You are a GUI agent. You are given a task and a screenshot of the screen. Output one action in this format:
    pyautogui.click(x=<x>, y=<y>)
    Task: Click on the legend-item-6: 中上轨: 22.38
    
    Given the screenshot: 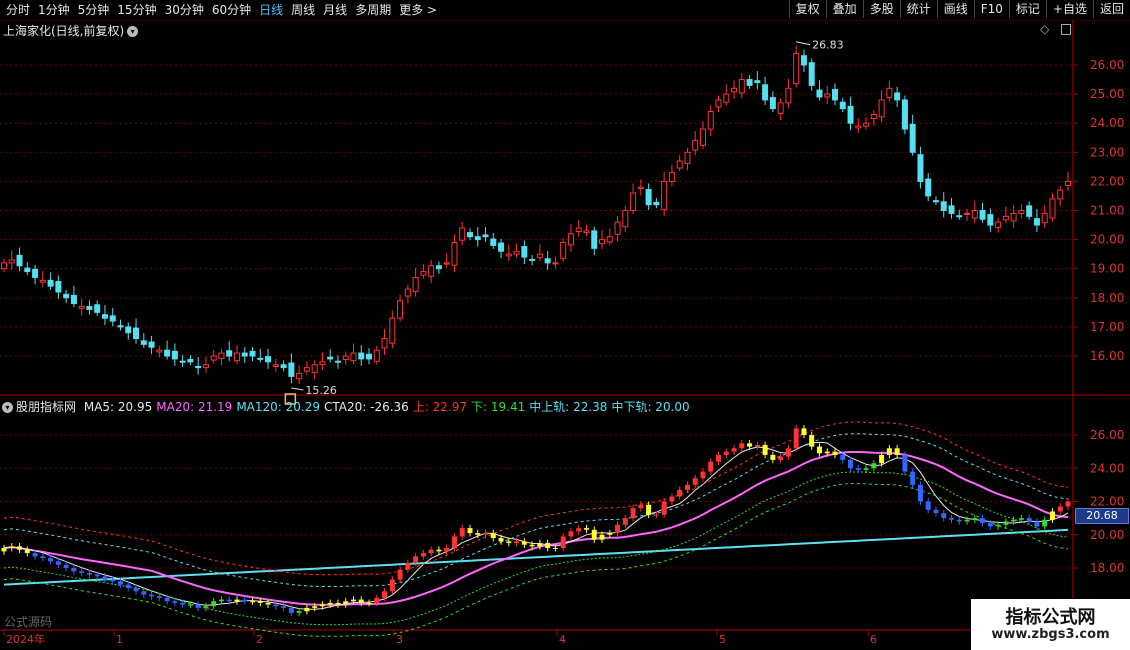 What is the action you would take?
    pyautogui.click(x=568, y=407)
    